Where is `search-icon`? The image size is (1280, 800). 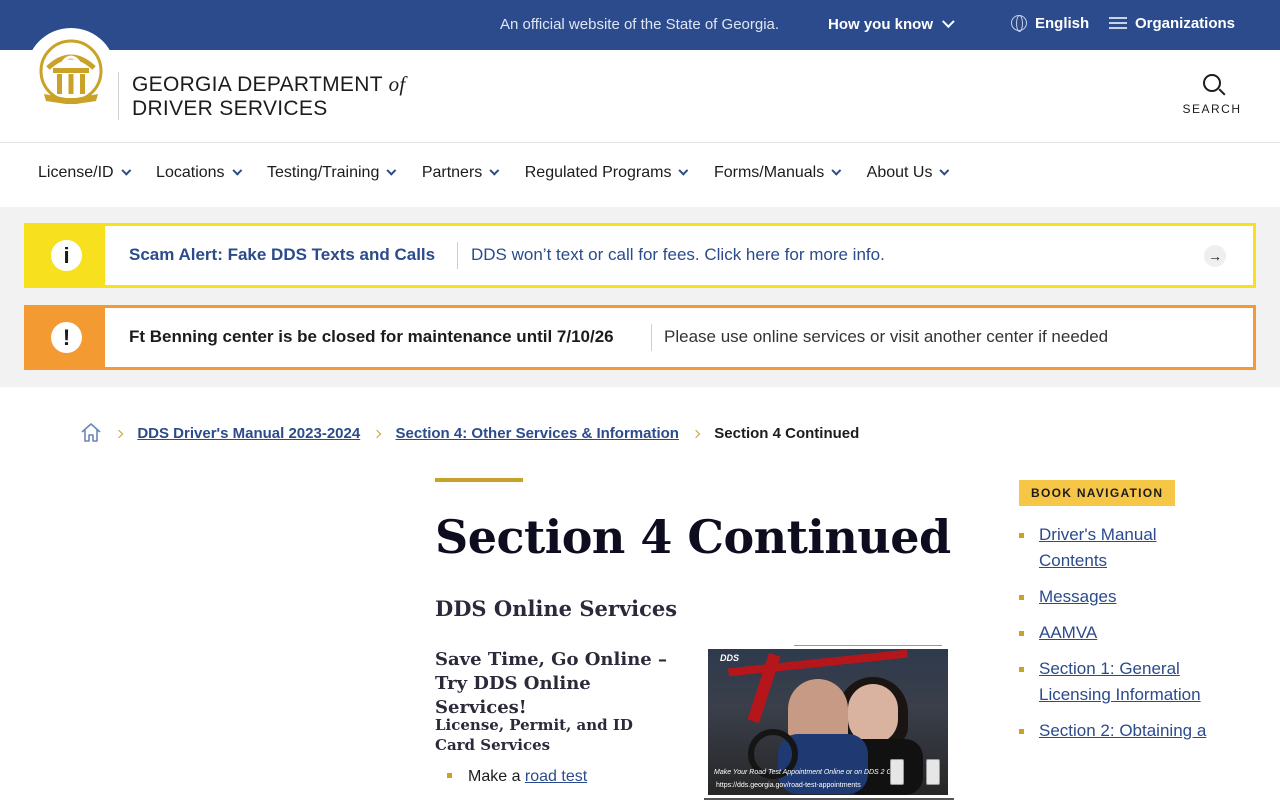
search-icon is located at coordinates (1212, 83).